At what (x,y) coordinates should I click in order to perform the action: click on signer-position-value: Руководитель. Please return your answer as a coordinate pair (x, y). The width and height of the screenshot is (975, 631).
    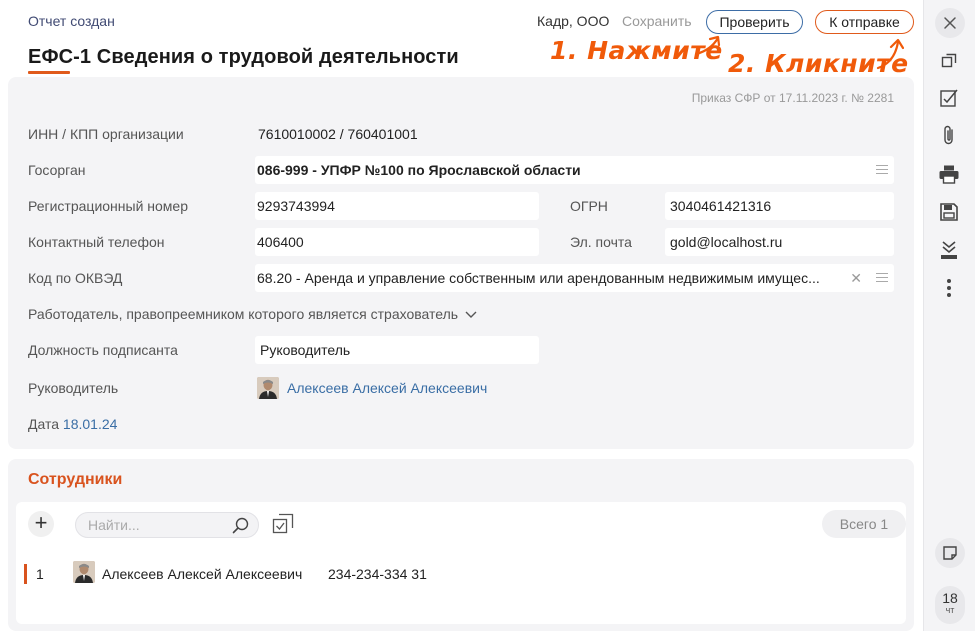
    Looking at the image, I should click on (305, 350).